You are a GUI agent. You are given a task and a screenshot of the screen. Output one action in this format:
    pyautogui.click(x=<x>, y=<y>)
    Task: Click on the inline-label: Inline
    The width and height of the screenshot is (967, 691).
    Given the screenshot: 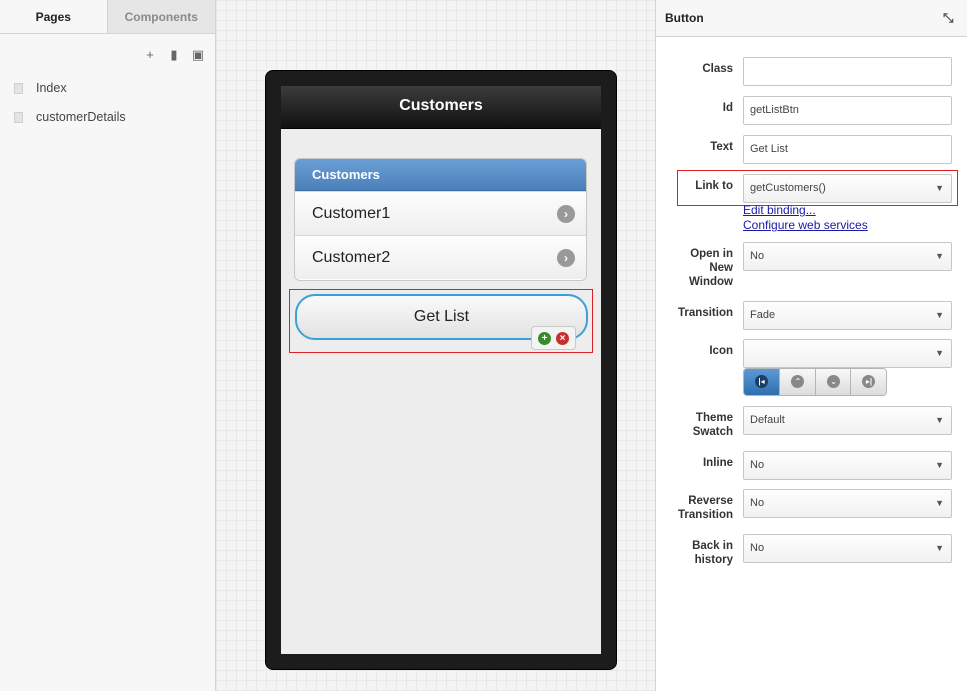 What is the action you would take?
    pyautogui.click(x=717, y=463)
    